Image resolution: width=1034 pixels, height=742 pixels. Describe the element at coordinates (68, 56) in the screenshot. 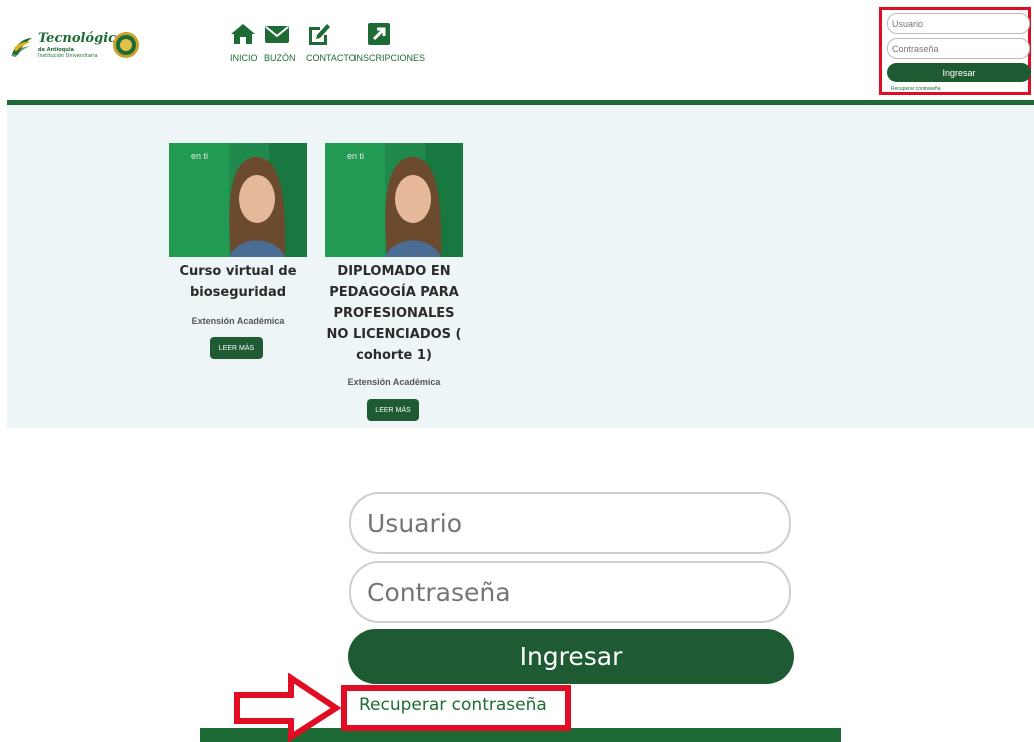

I see `logo-subtitle-2: Institución Universitaria` at that location.